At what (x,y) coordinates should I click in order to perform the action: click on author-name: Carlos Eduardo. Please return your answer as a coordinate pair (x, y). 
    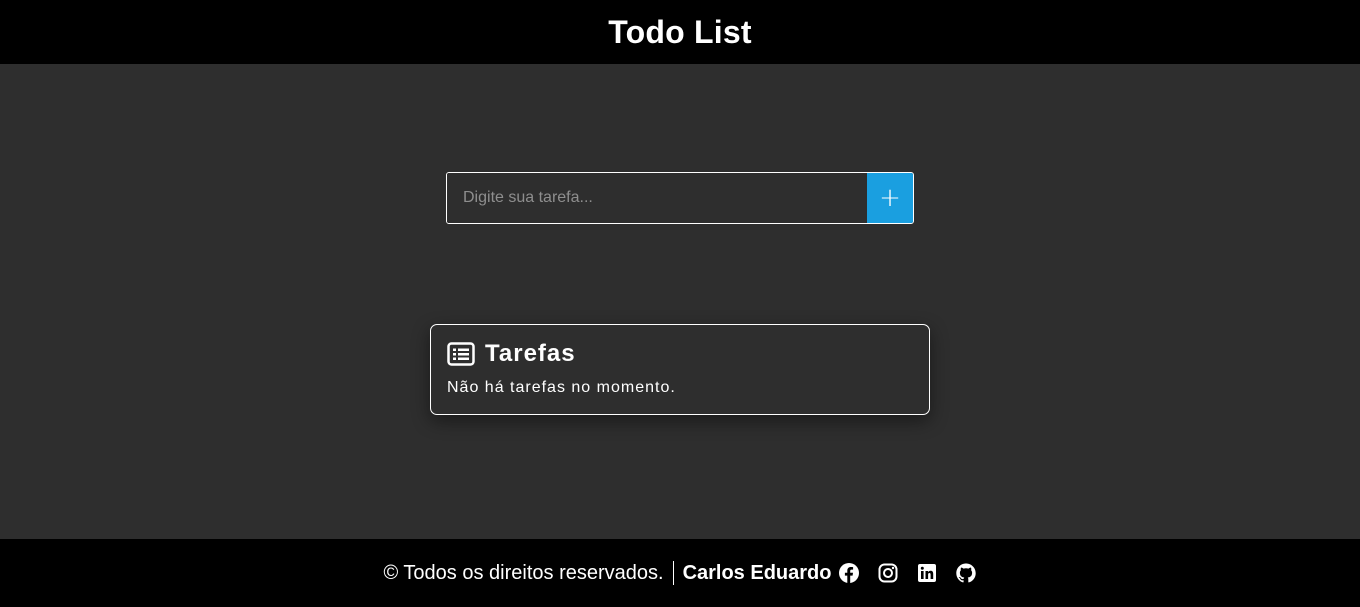
    Looking at the image, I should click on (757, 572).